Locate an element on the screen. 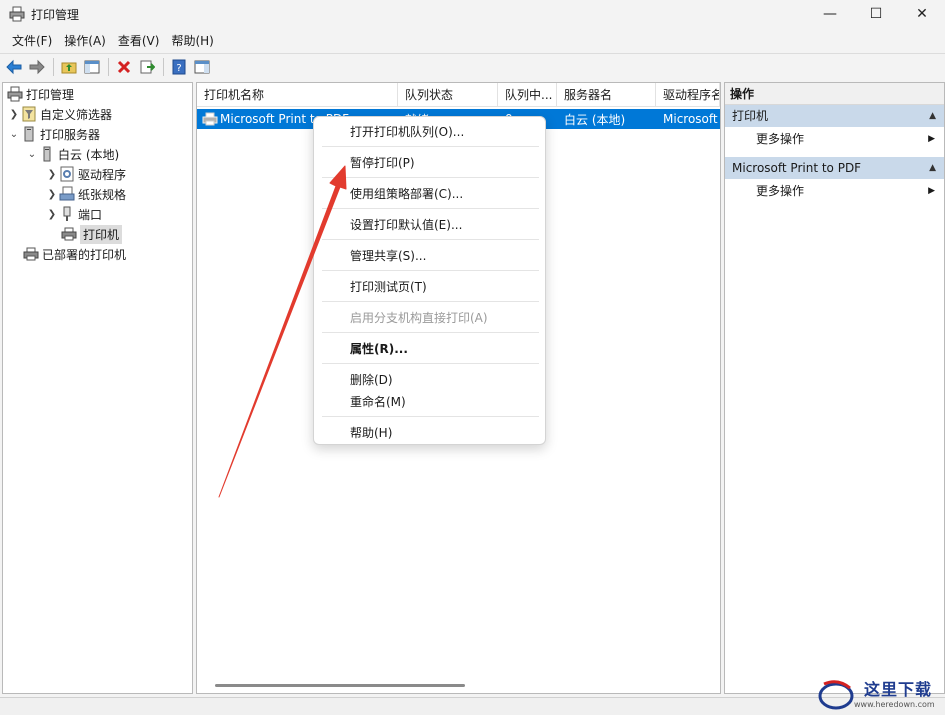 Image resolution: width=945 pixels, height=715 pixels. action-section-selected-printer: Microsoft Print to PDF ▲ is located at coordinates (834, 168).